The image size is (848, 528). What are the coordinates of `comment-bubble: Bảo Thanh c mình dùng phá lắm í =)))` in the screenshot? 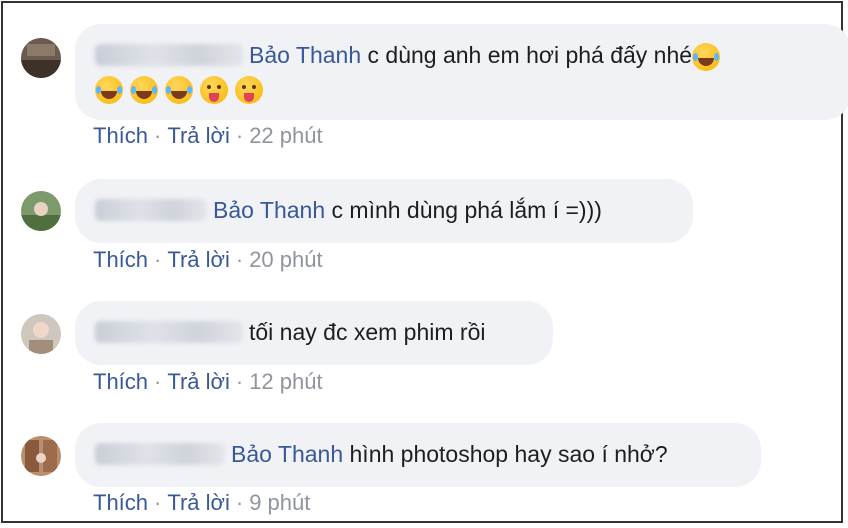 It's located at (384, 211).